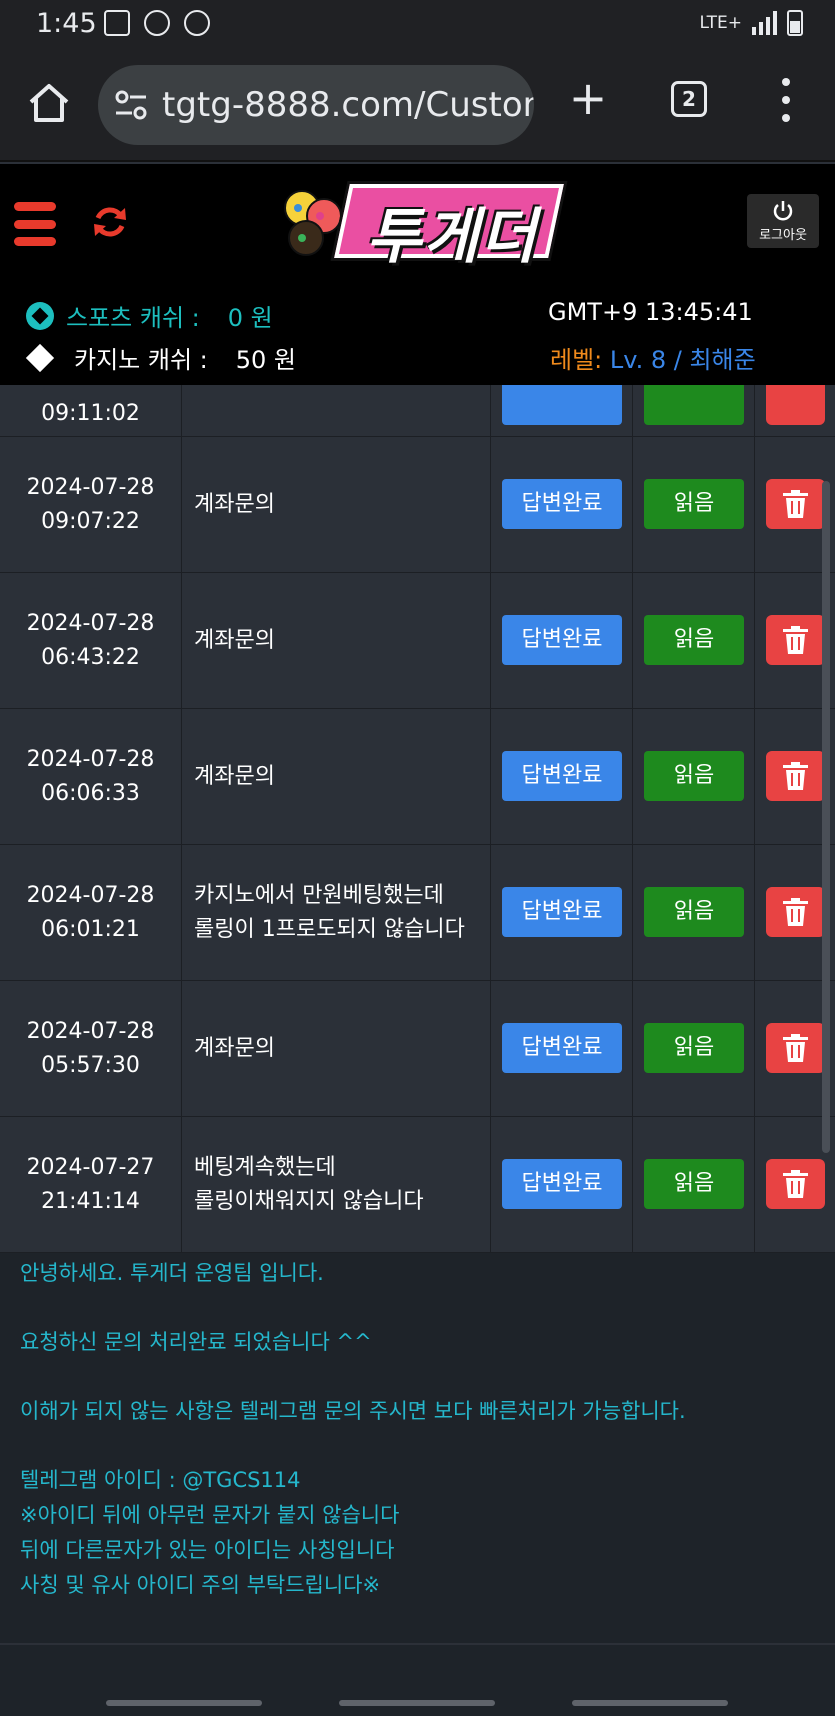 This screenshot has width=835, height=1716. What do you see at coordinates (200, 1585) in the screenshot?
I see `notice-line: 사칭 및 유사 아이디 주의 부탁드립니다※` at bounding box center [200, 1585].